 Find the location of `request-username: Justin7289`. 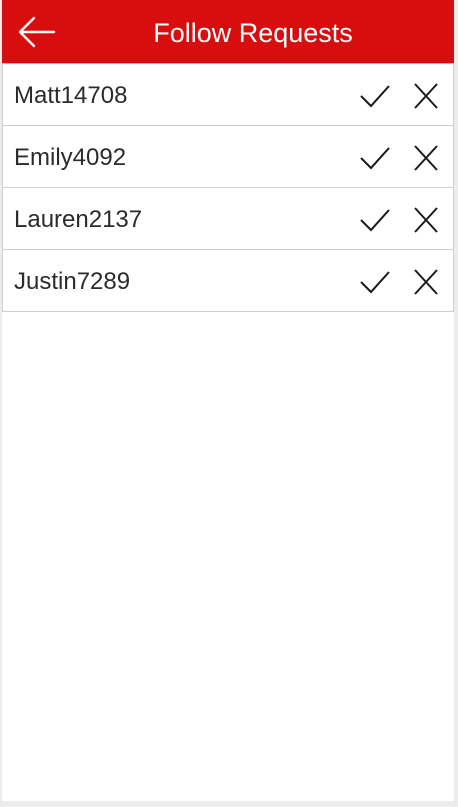

request-username: Justin7289 is located at coordinates (72, 281).